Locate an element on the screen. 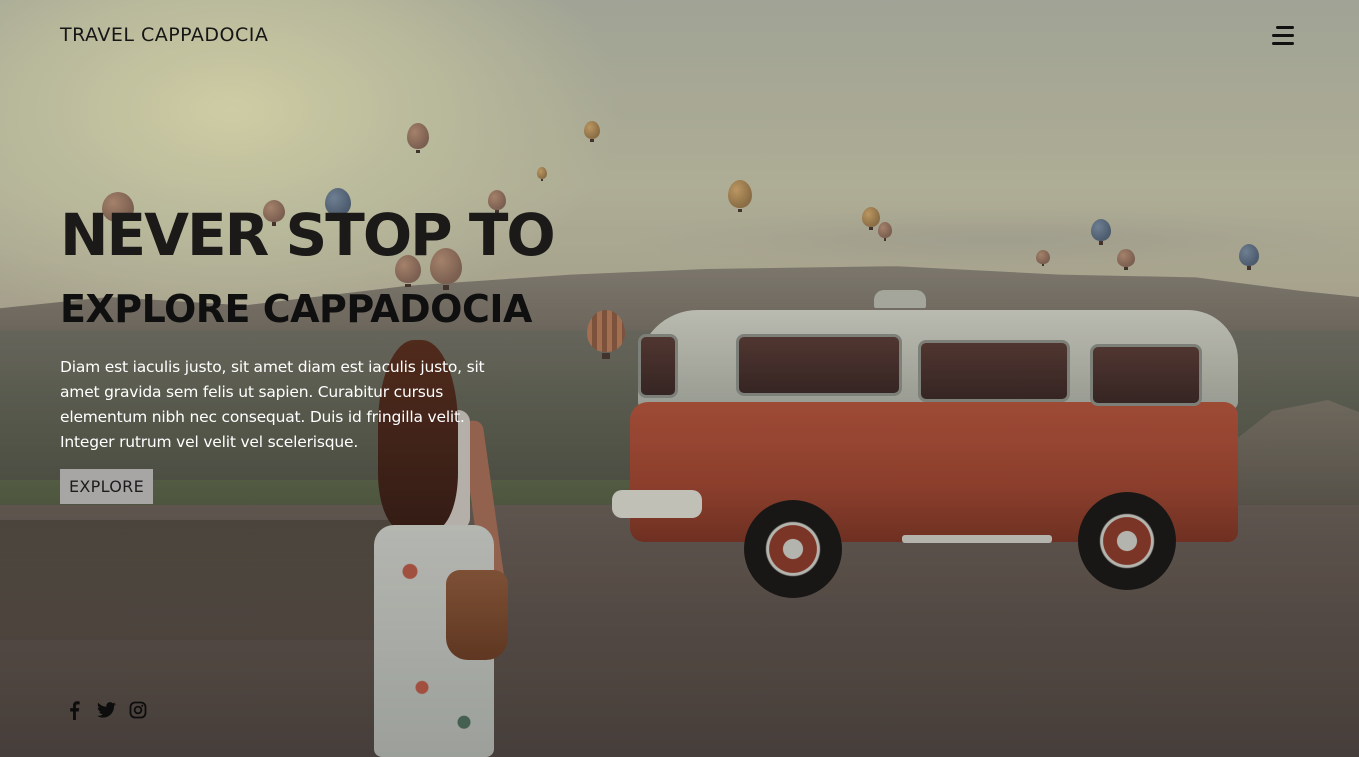 Image resolution: width=1359 pixels, height=757 pixels. explore-button: EXPLORE is located at coordinates (106, 486).